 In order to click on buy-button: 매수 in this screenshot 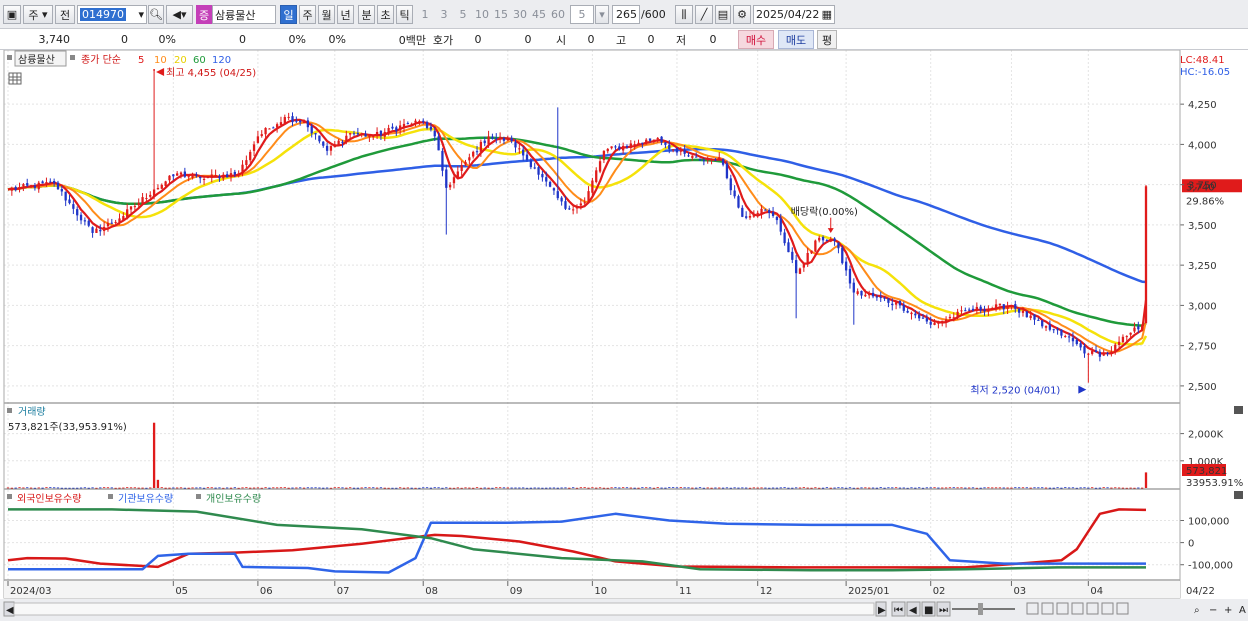, I will do `click(756, 39)`.